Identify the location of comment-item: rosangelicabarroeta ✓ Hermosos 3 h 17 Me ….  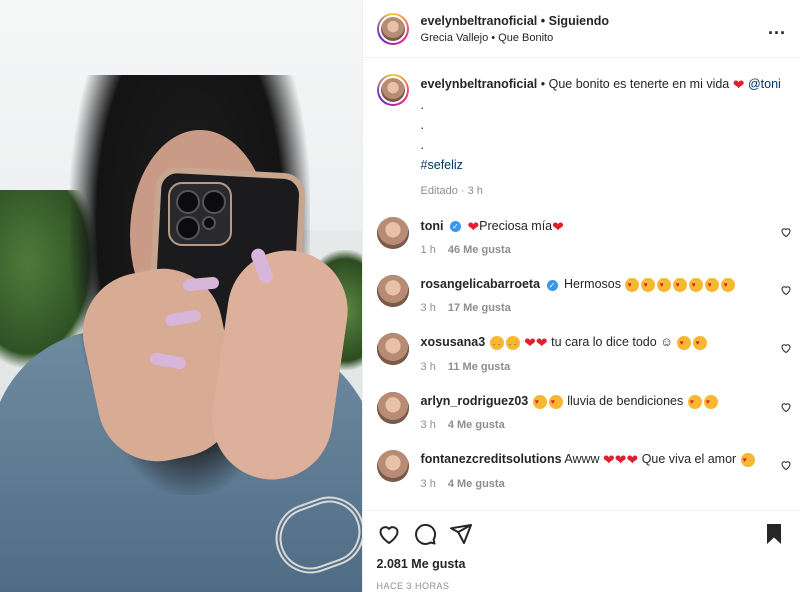
(581, 296).